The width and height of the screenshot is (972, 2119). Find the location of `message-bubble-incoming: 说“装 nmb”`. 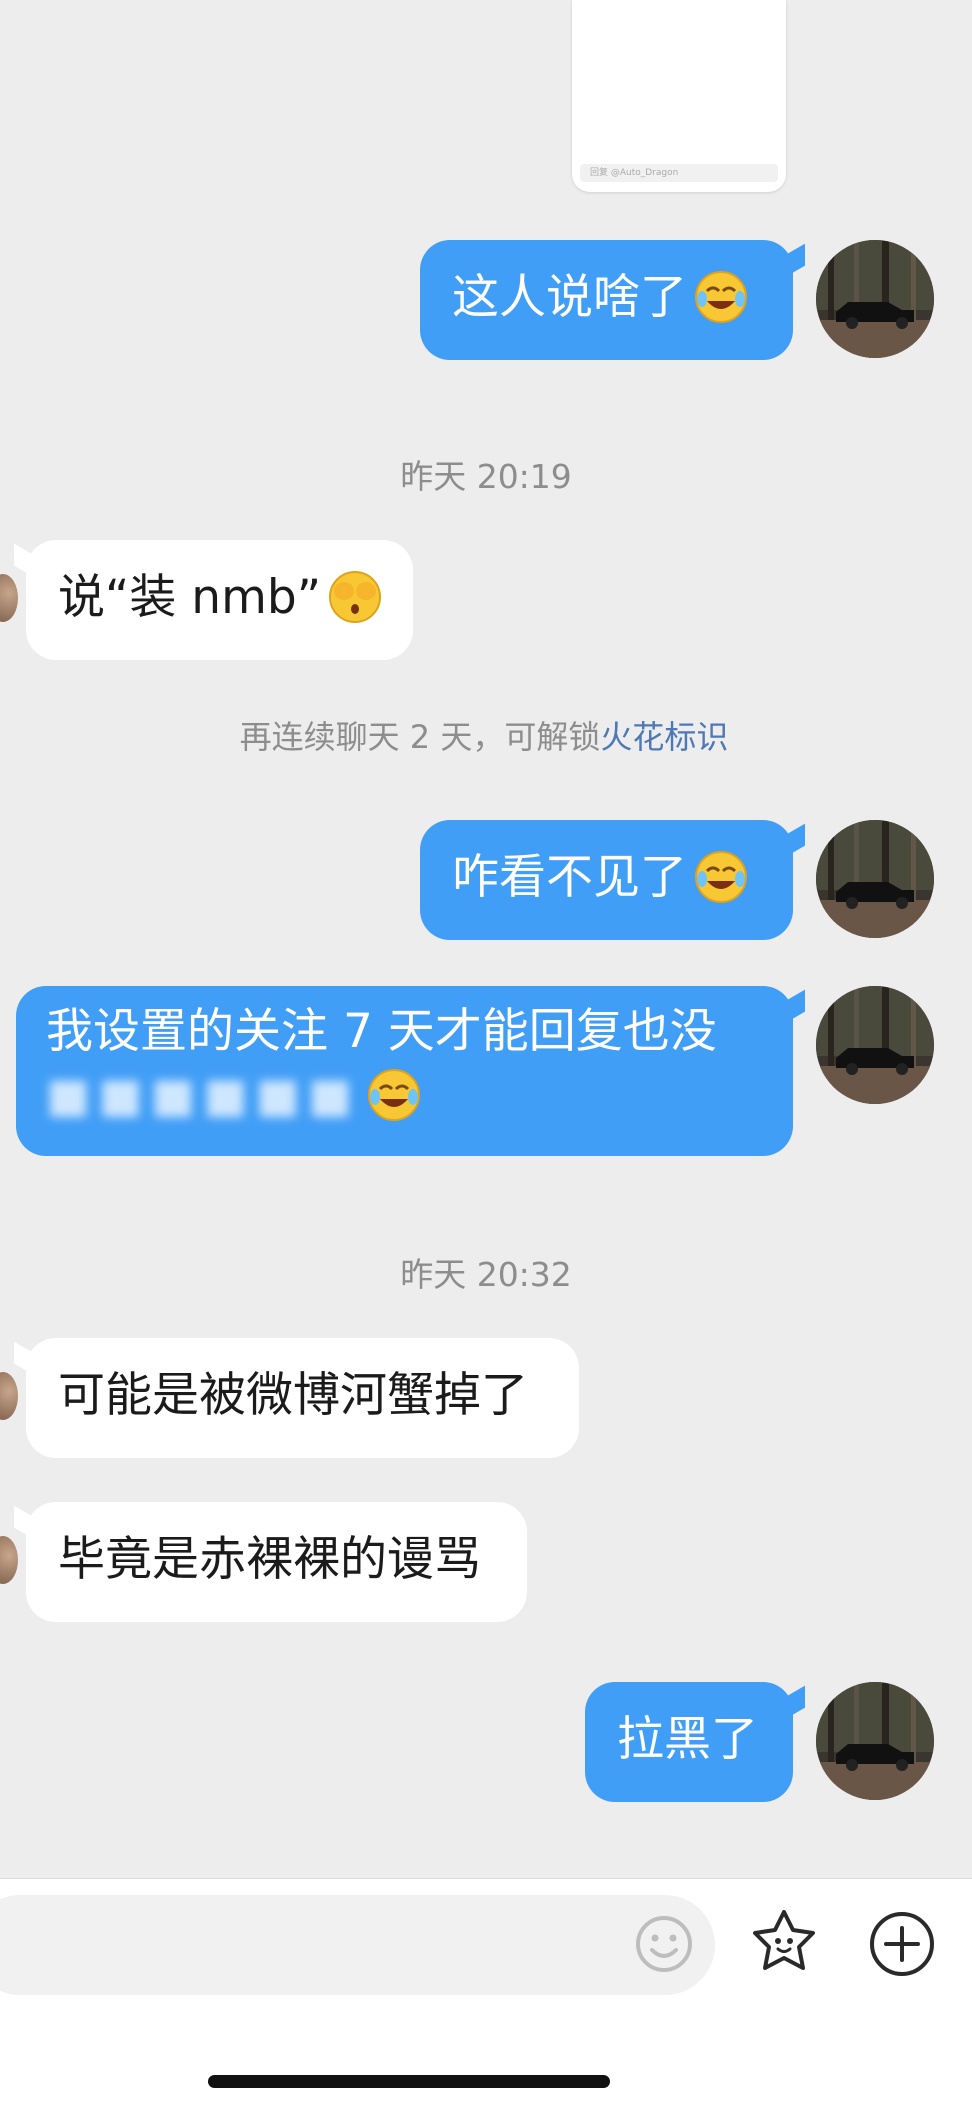

message-bubble-incoming: 说“装 nmb” is located at coordinates (213, 600).